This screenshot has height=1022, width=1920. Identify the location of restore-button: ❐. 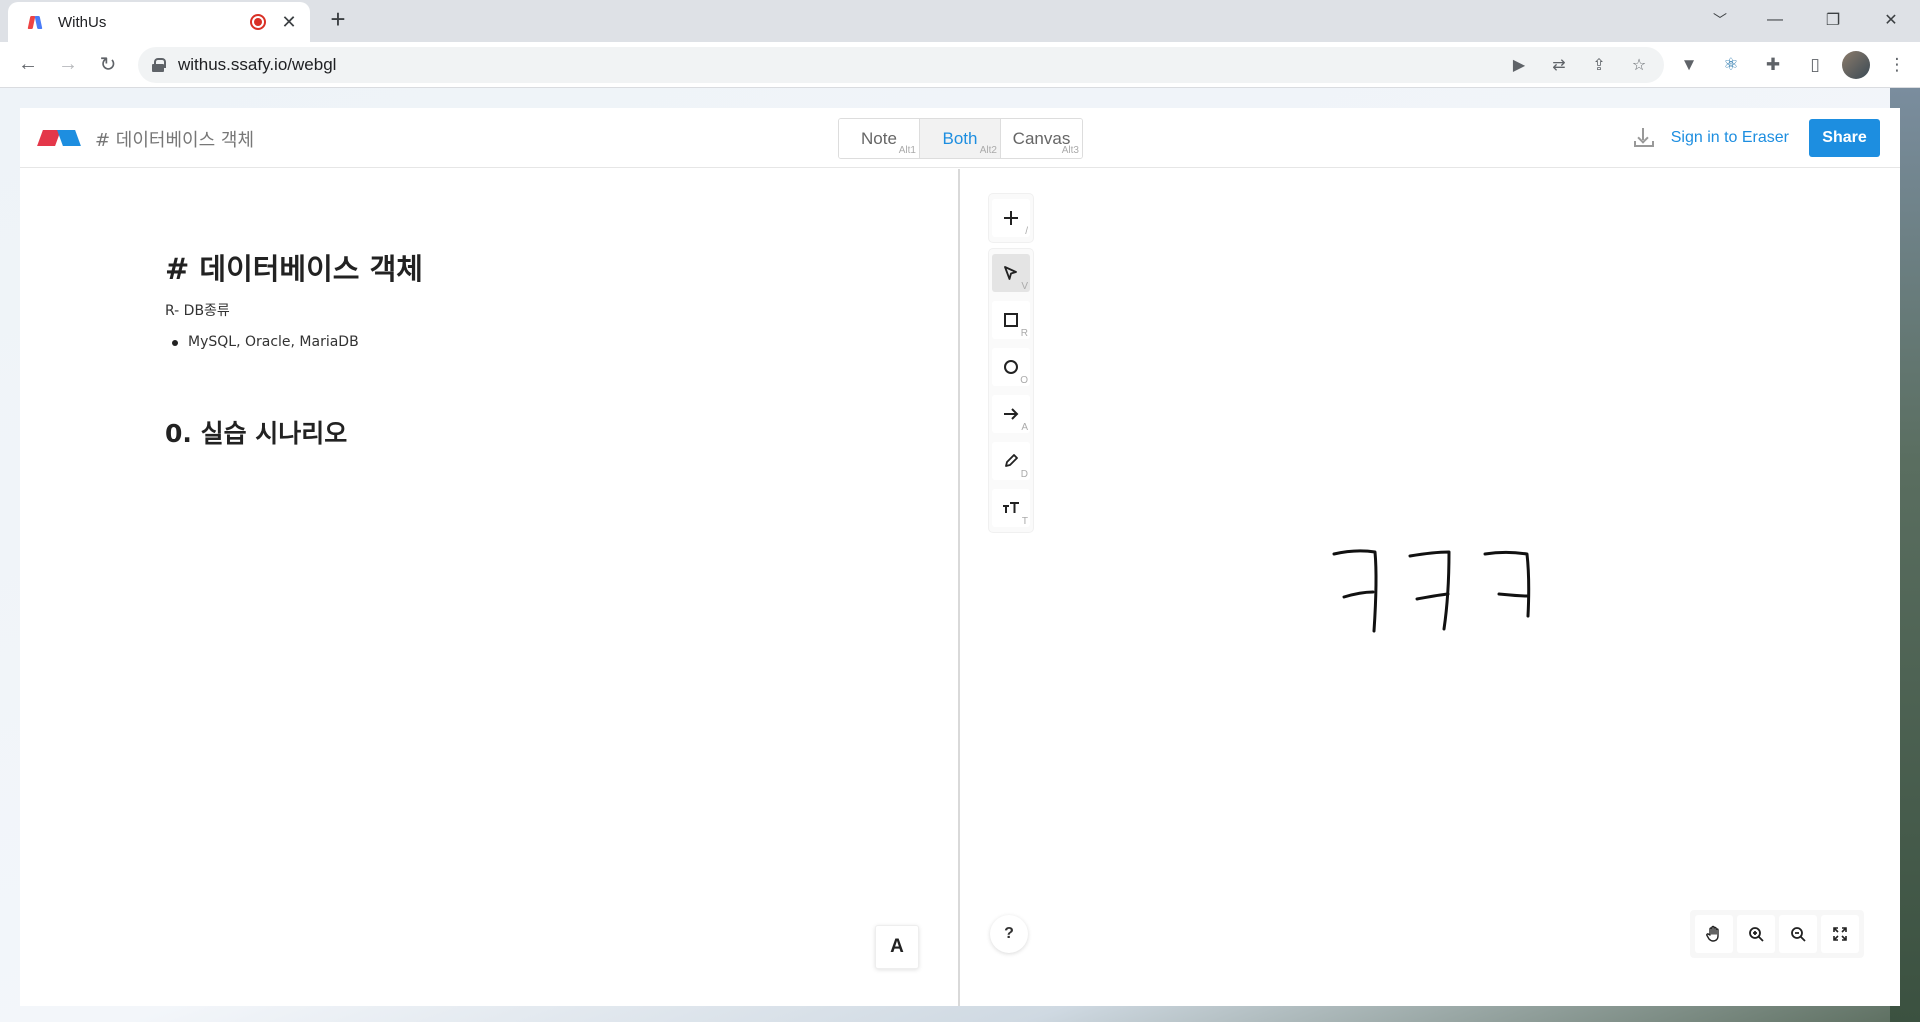
(1833, 20).